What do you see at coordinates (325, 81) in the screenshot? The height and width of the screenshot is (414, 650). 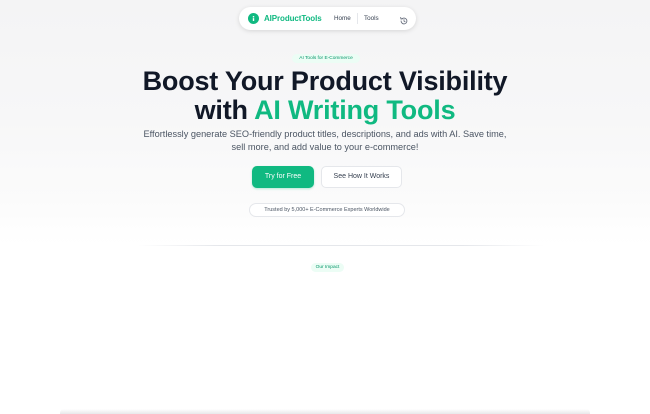 I see `headline-line-1: Boost Your Product Visibility` at bounding box center [325, 81].